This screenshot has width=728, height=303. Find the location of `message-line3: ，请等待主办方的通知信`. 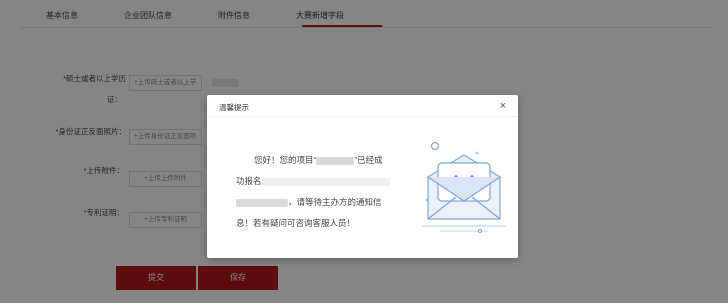

message-line3: ，请等待主办方的通知信 is located at coordinates (335, 202).